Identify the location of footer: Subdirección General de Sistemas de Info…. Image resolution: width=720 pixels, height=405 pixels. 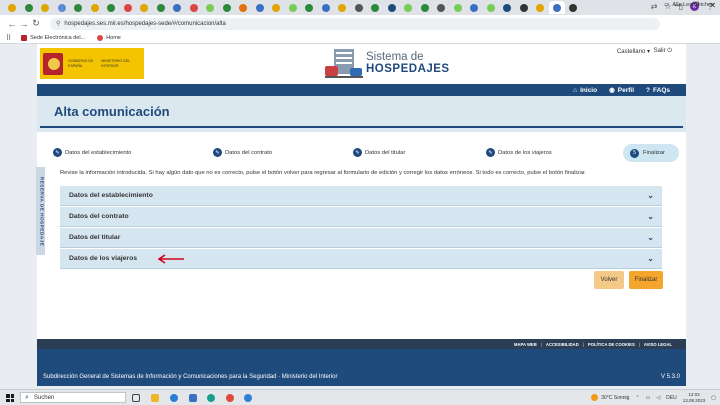
(361, 367).